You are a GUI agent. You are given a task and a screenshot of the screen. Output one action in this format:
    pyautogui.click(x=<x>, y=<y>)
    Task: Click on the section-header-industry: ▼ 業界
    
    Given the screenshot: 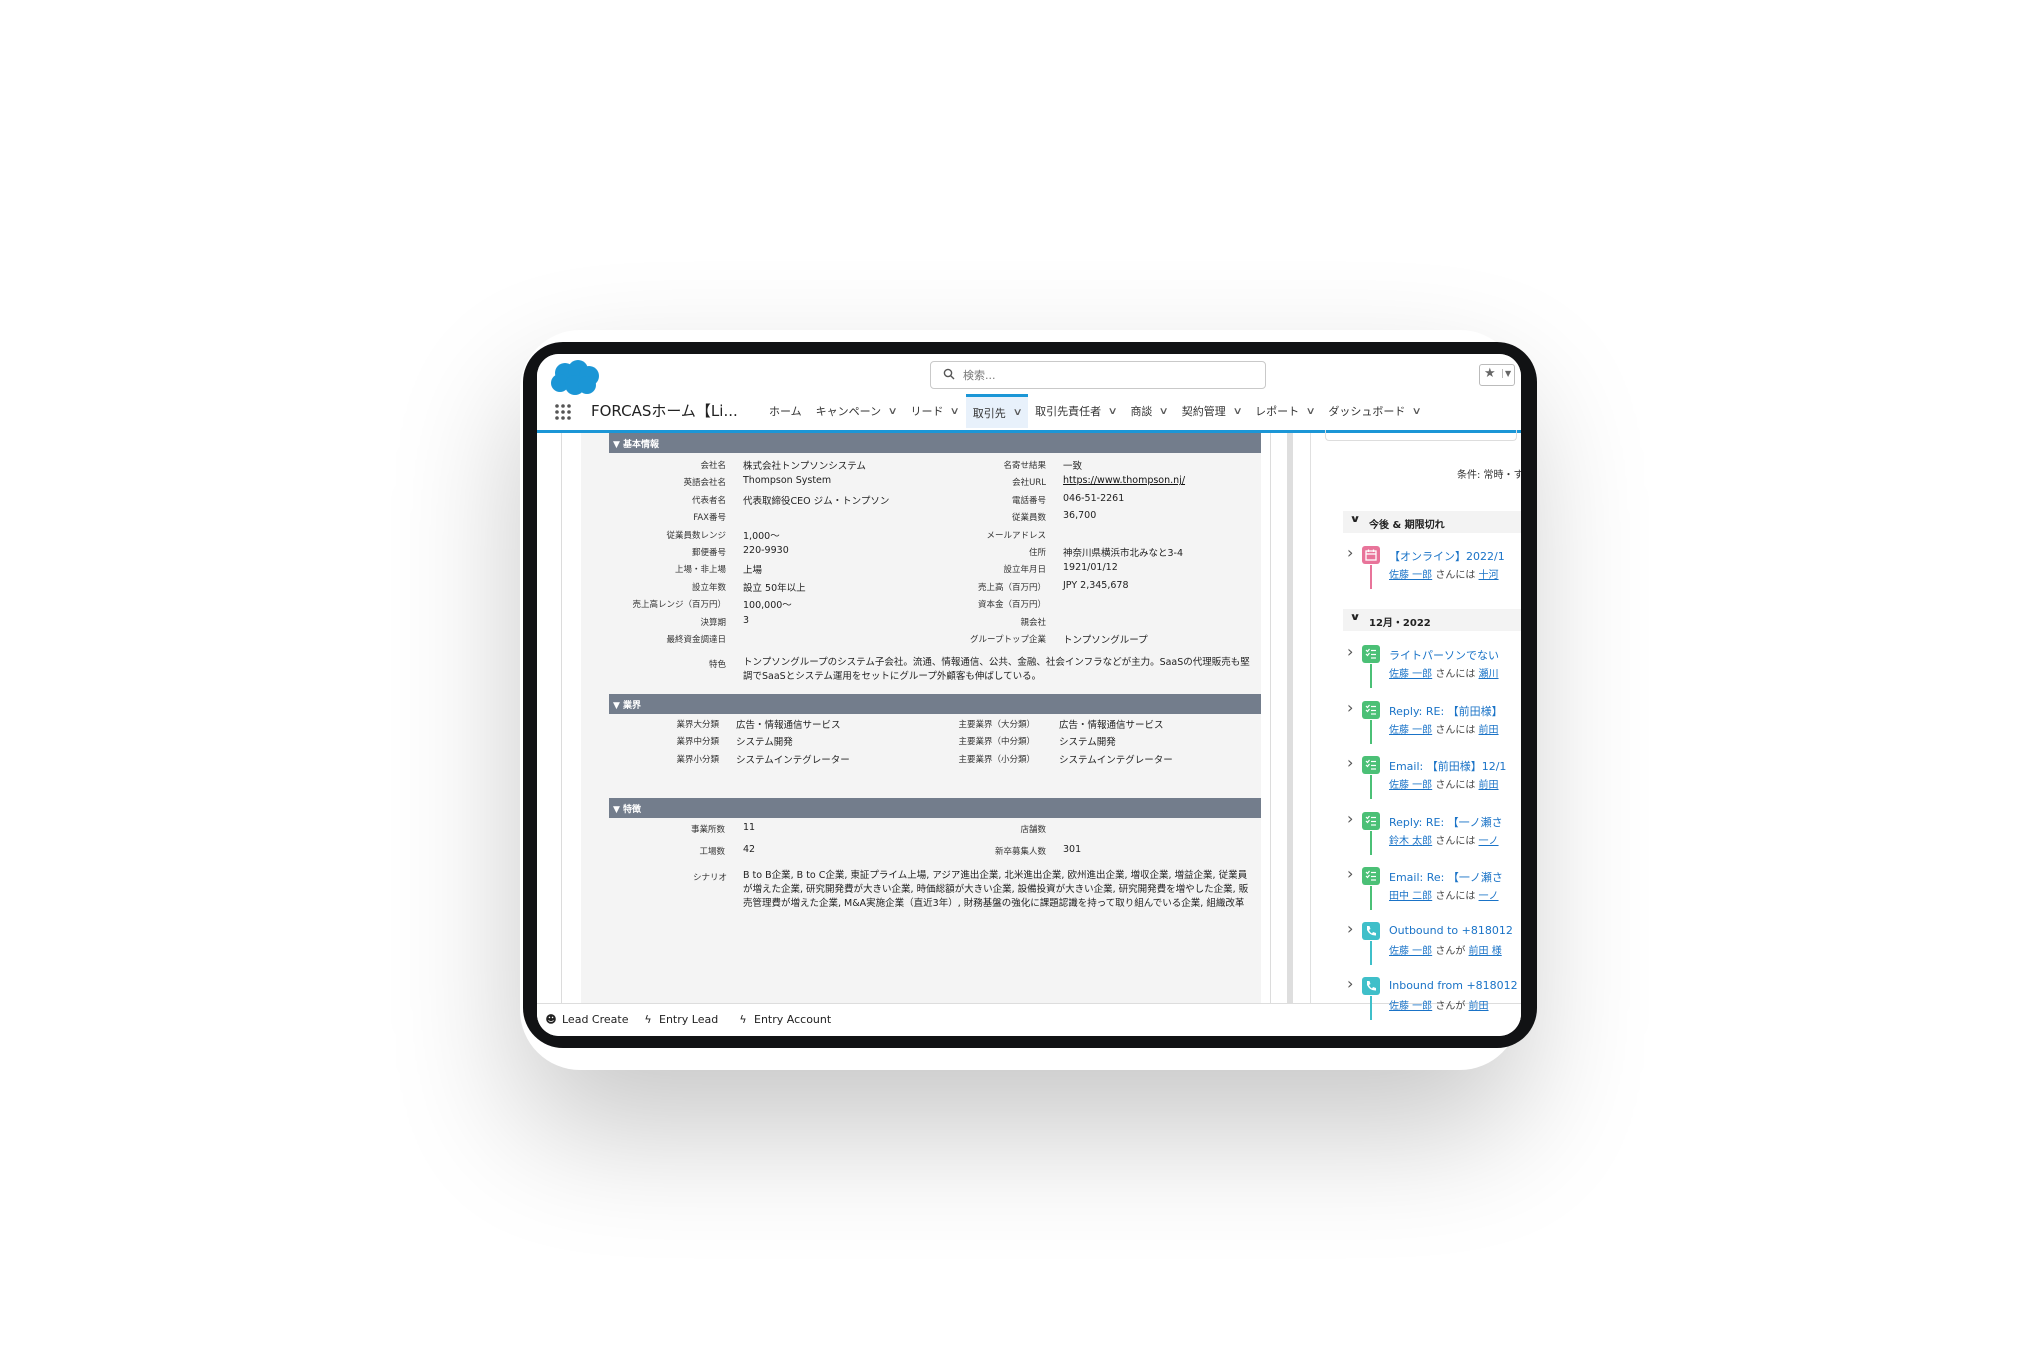 What is the action you would take?
    pyautogui.click(x=935, y=704)
    